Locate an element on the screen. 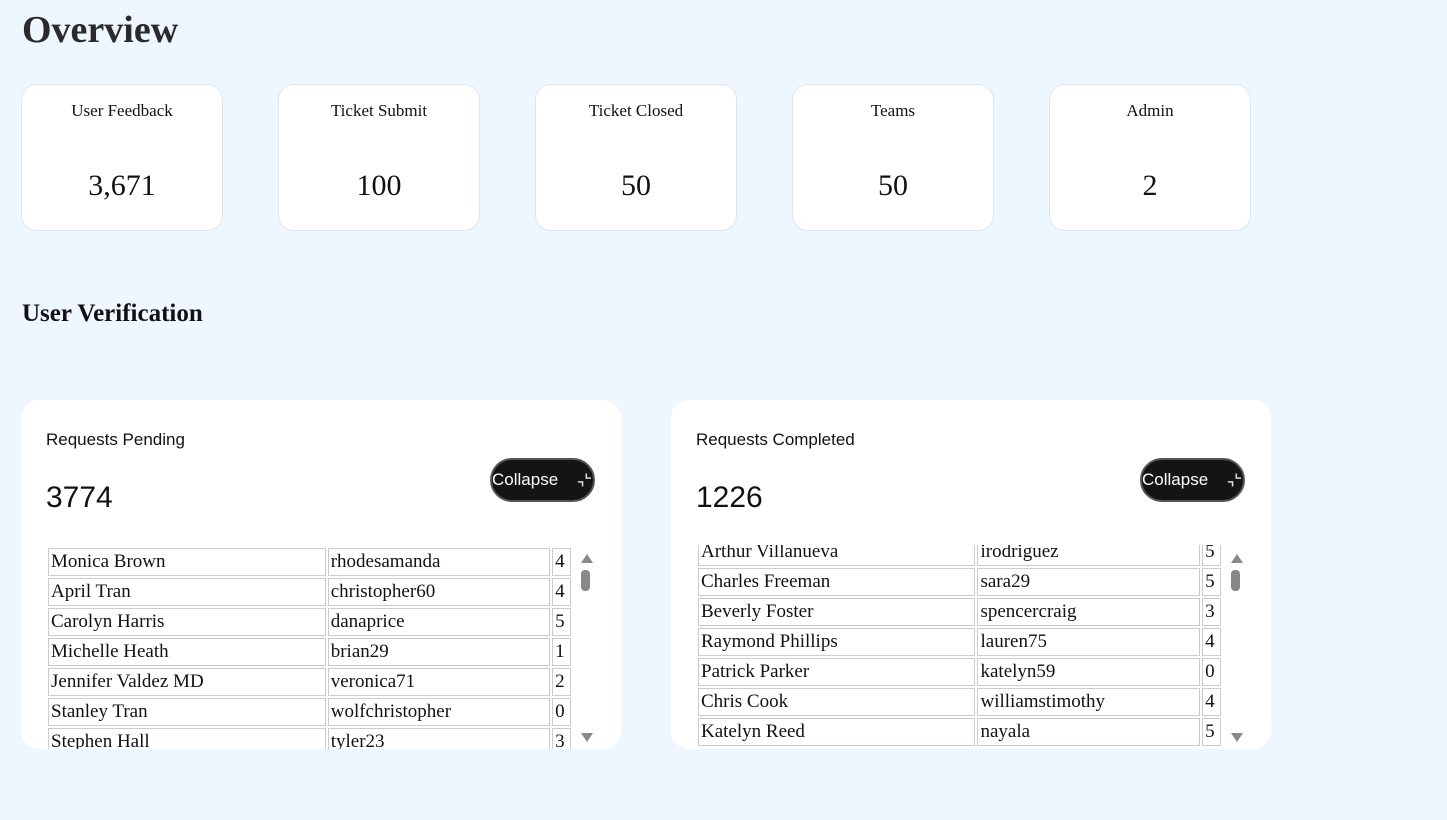 This screenshot has width=1447, height=820. cell-name: Patrick Parker is located at coordinates (837, 672).